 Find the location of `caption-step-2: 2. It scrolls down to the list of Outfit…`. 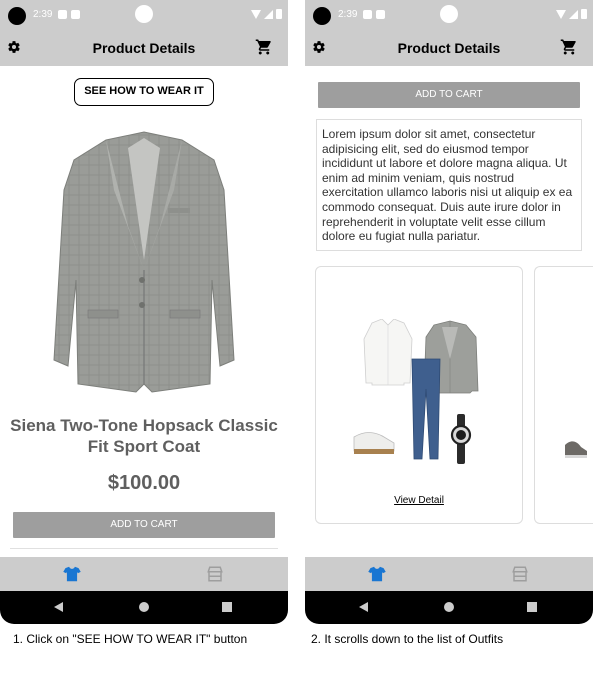

caption-step-2: 2. It scrolls down to the list of Outfit… is located at coordinates (407, 639).